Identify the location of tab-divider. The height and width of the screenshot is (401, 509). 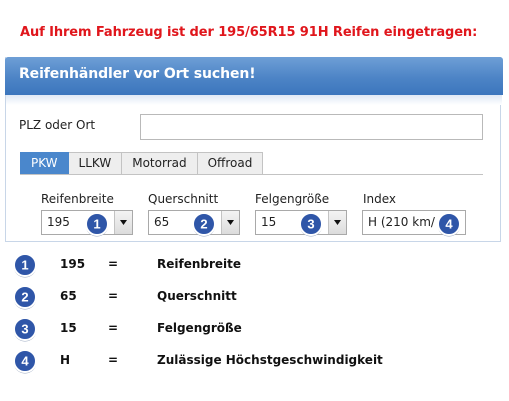
(251, 174).